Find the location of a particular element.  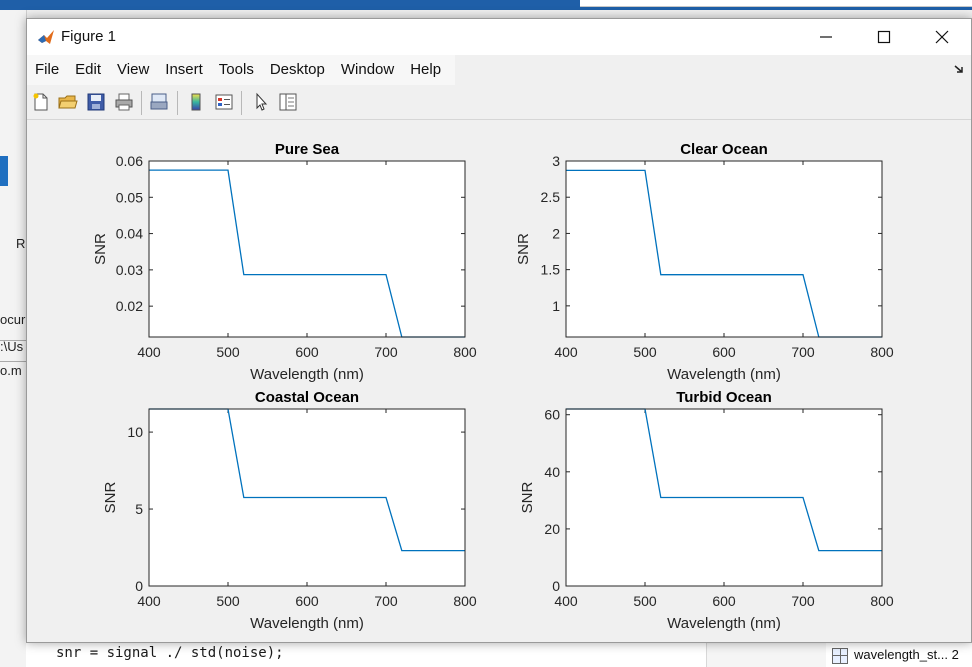

close-icon is located at coordinates (942, 37).